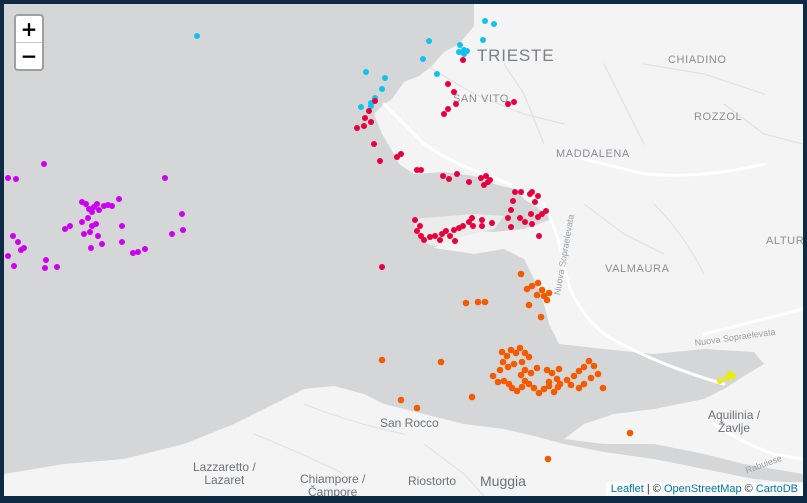 The height and width of the screenshot is (503, 807). Describe the element at coordinates (733, 376) in the screenshot. I see `yellow-marker` at that location.